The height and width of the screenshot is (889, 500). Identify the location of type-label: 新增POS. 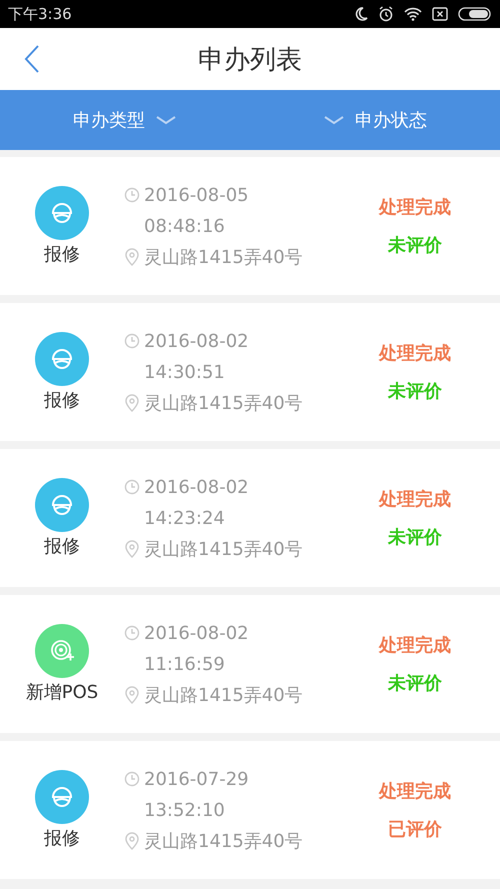
(62, 692).